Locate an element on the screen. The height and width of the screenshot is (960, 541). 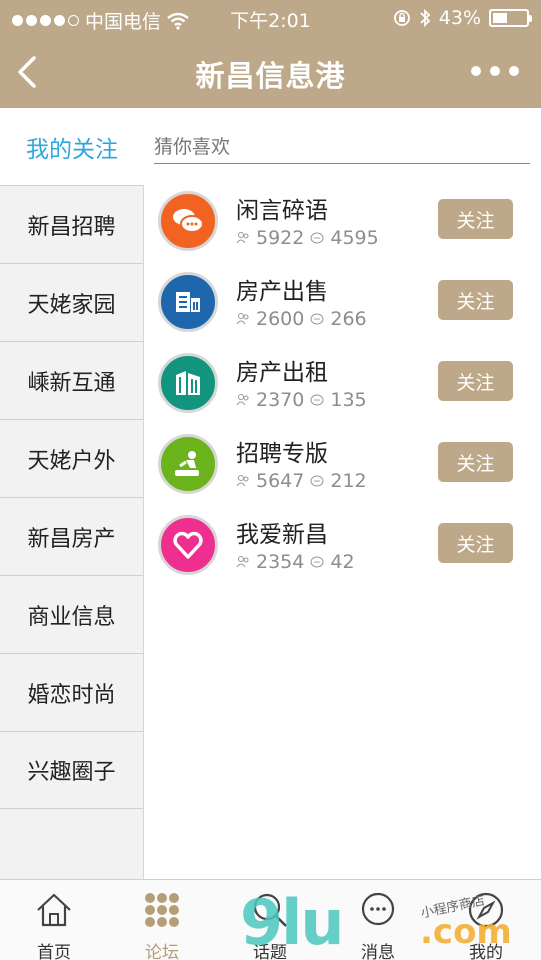
grid-dots-icon is located at coordinates (162, 910).